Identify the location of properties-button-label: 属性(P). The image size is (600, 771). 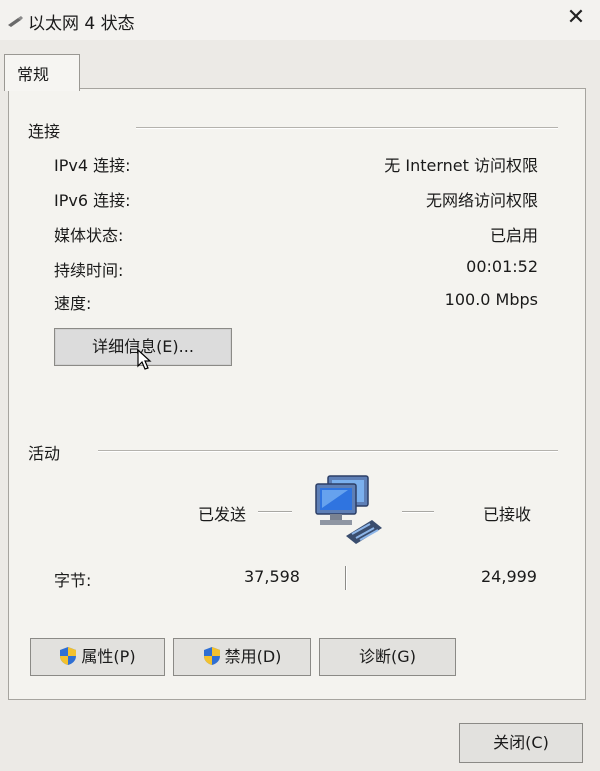
(108, 656).